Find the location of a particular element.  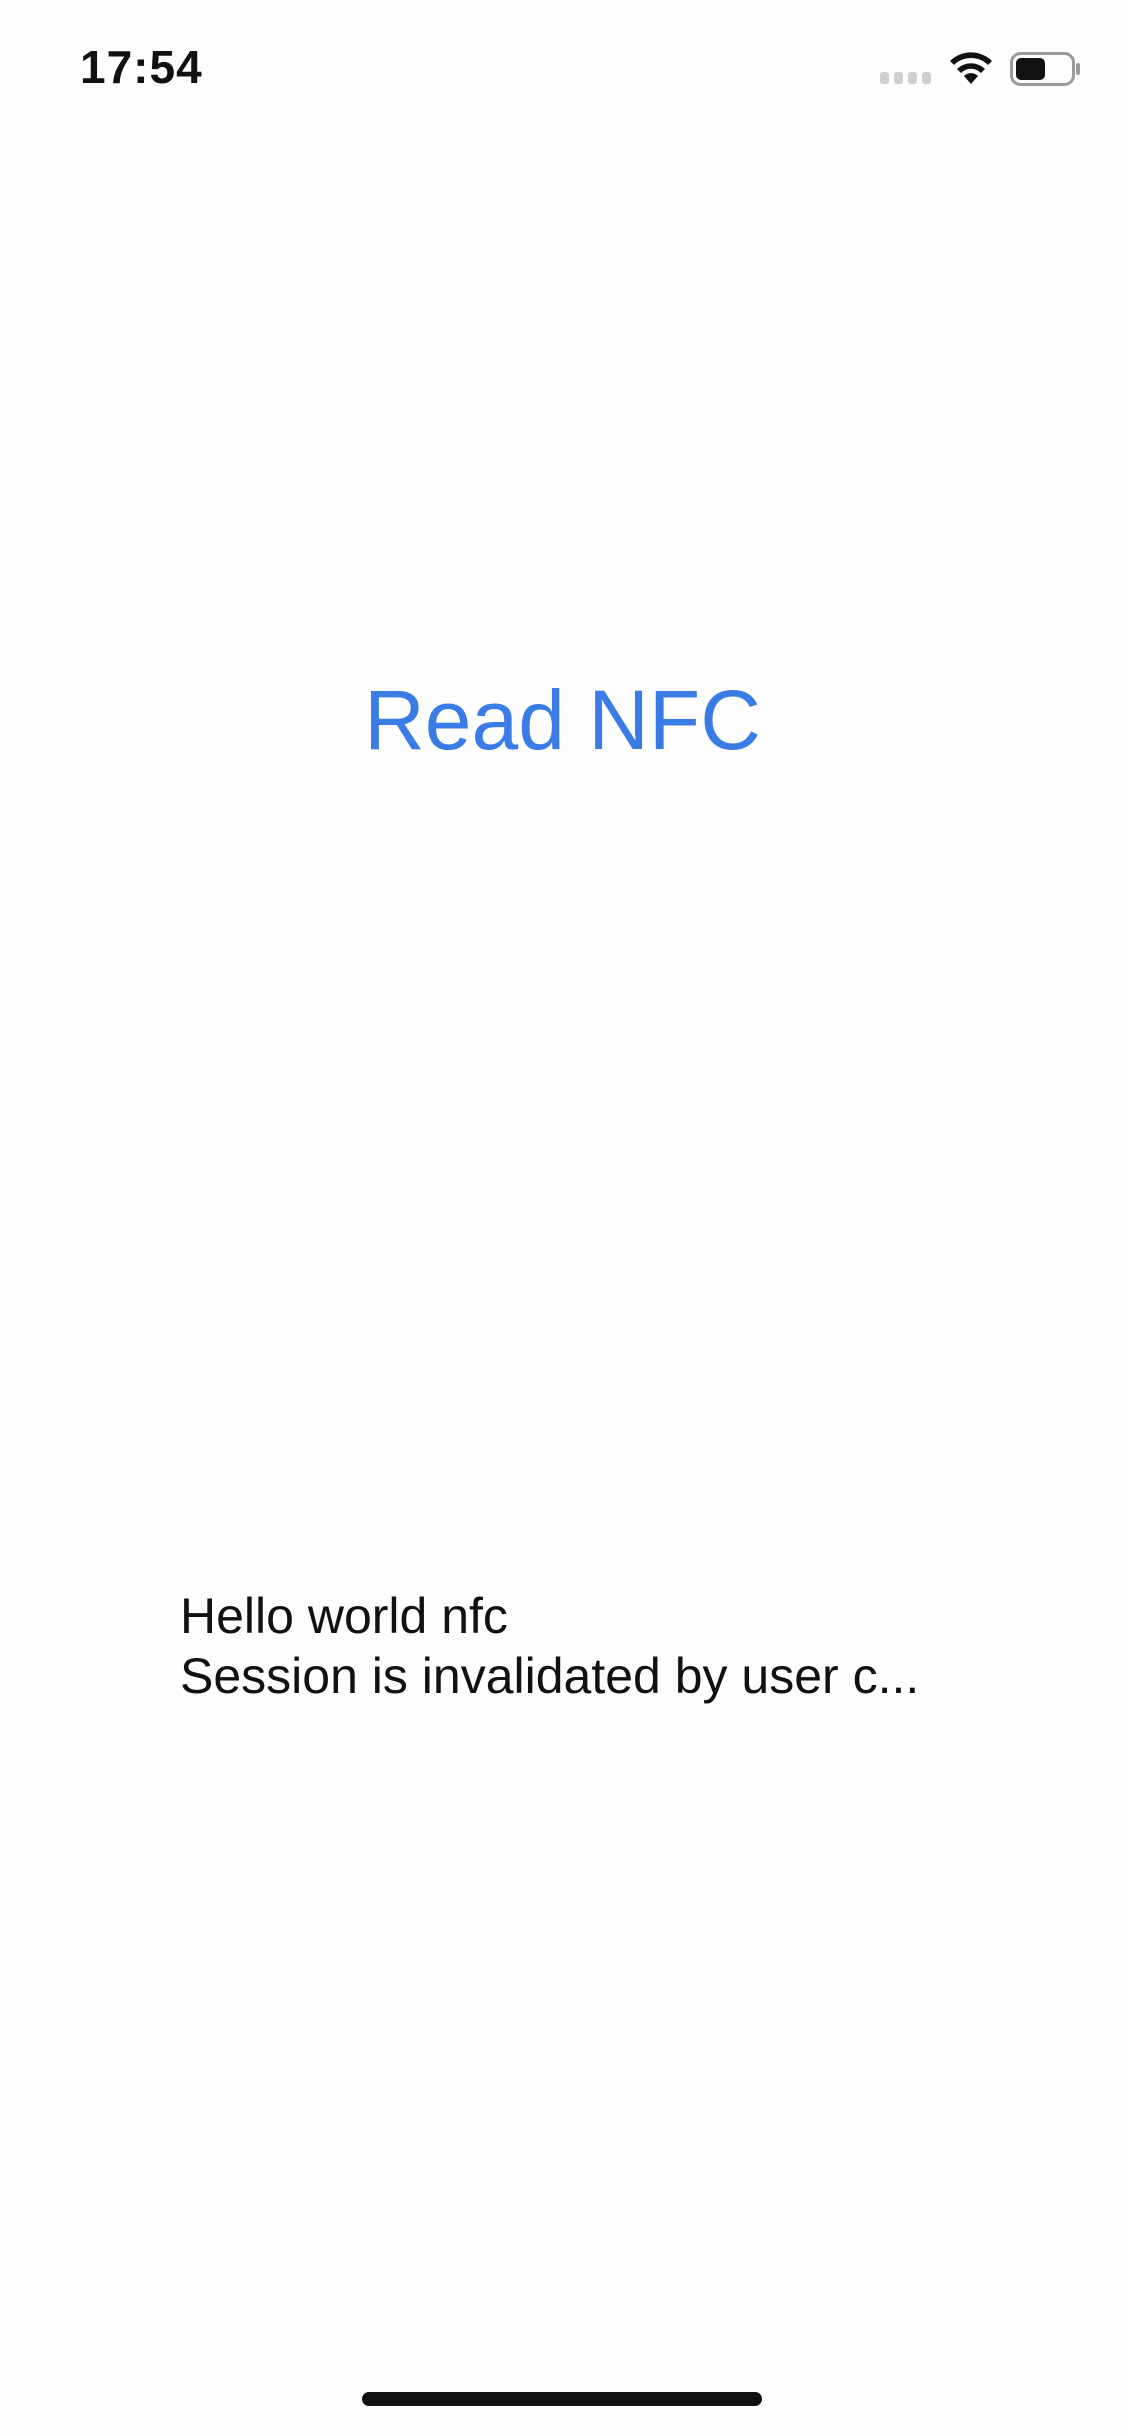

home-indicator is located at coordinates (562, 2399).